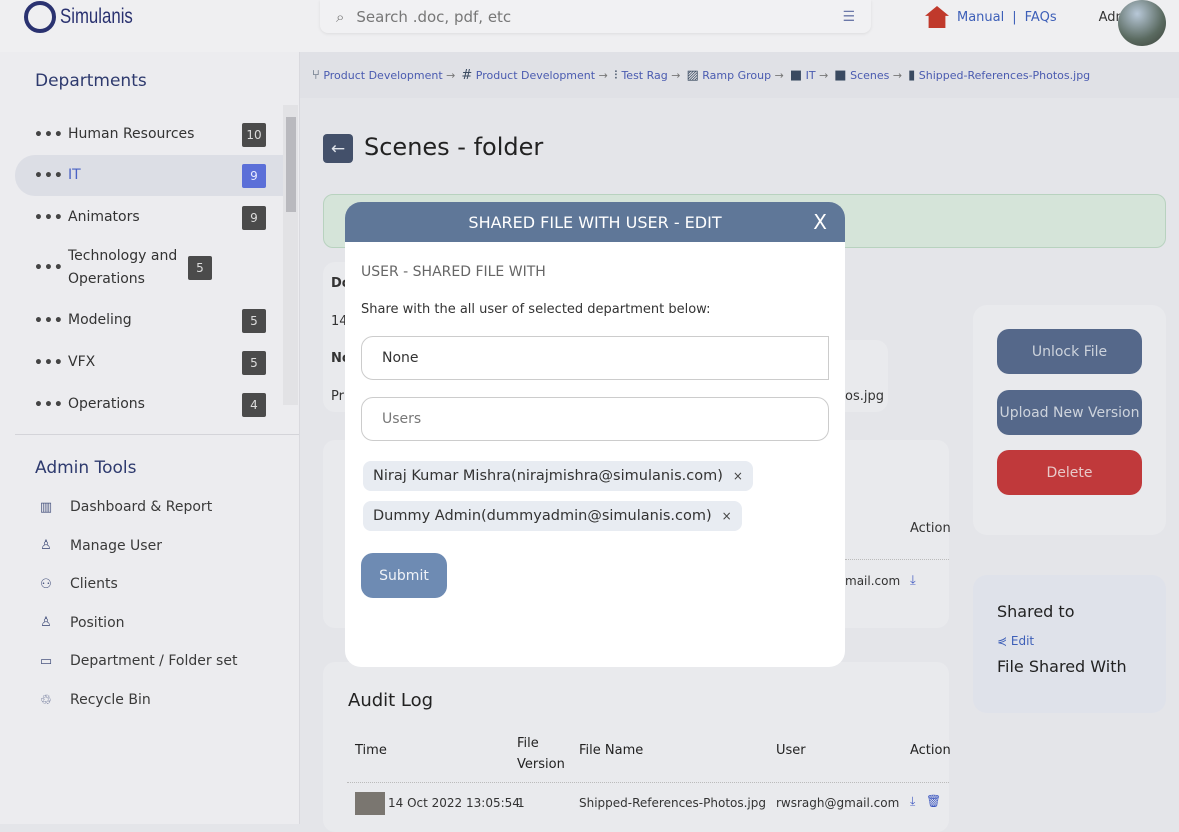 This screenshot has height=832, width=1179. Describe the element at coordinates (82, 362) in the screenshot. I see `department-label: VFX` at that location.